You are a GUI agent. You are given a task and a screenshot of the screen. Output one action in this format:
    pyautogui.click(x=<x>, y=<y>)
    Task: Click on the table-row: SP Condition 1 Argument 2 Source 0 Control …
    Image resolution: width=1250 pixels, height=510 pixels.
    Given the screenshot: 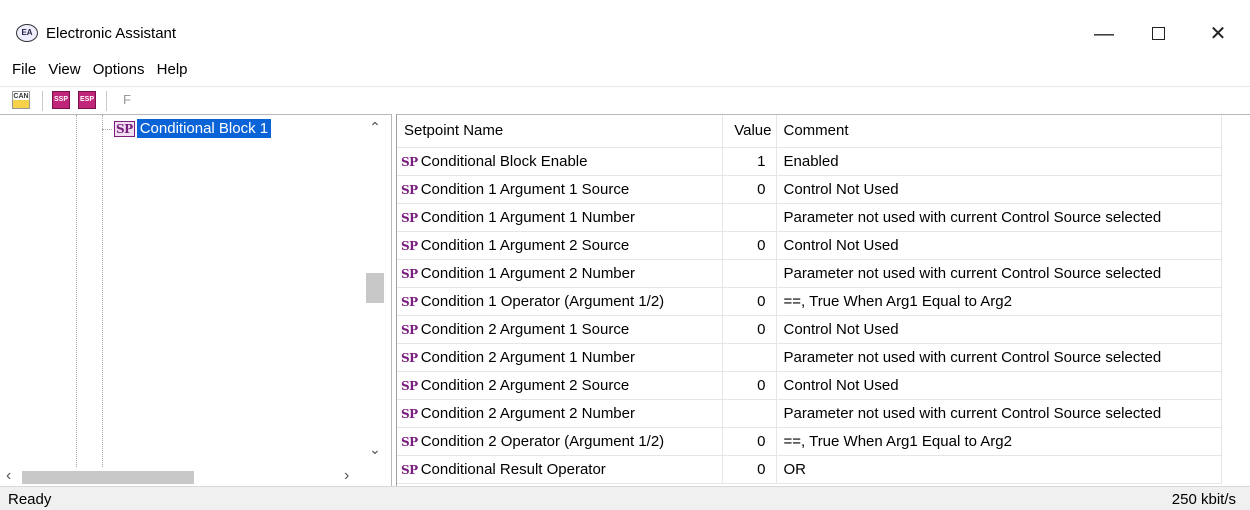 What is the action you would take?
    pyautogui.click(x=809, y=245)
    